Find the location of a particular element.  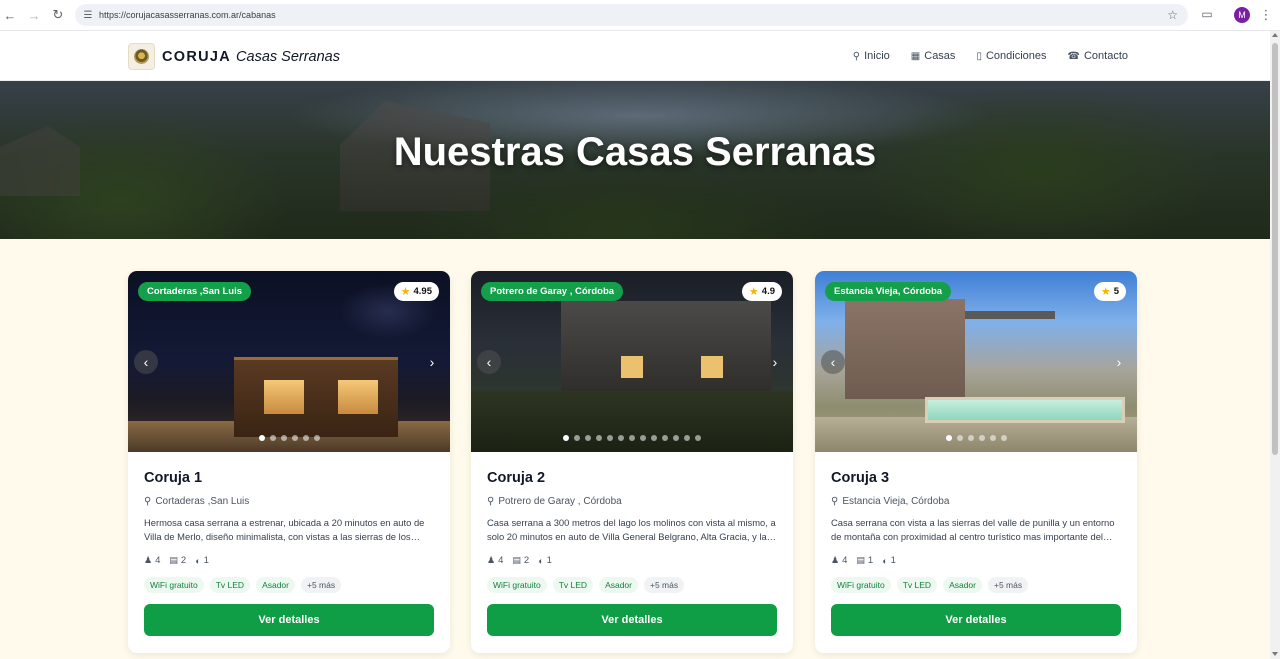

bookmark-star-icon: ☆ is located at coordinates (1172, 15).